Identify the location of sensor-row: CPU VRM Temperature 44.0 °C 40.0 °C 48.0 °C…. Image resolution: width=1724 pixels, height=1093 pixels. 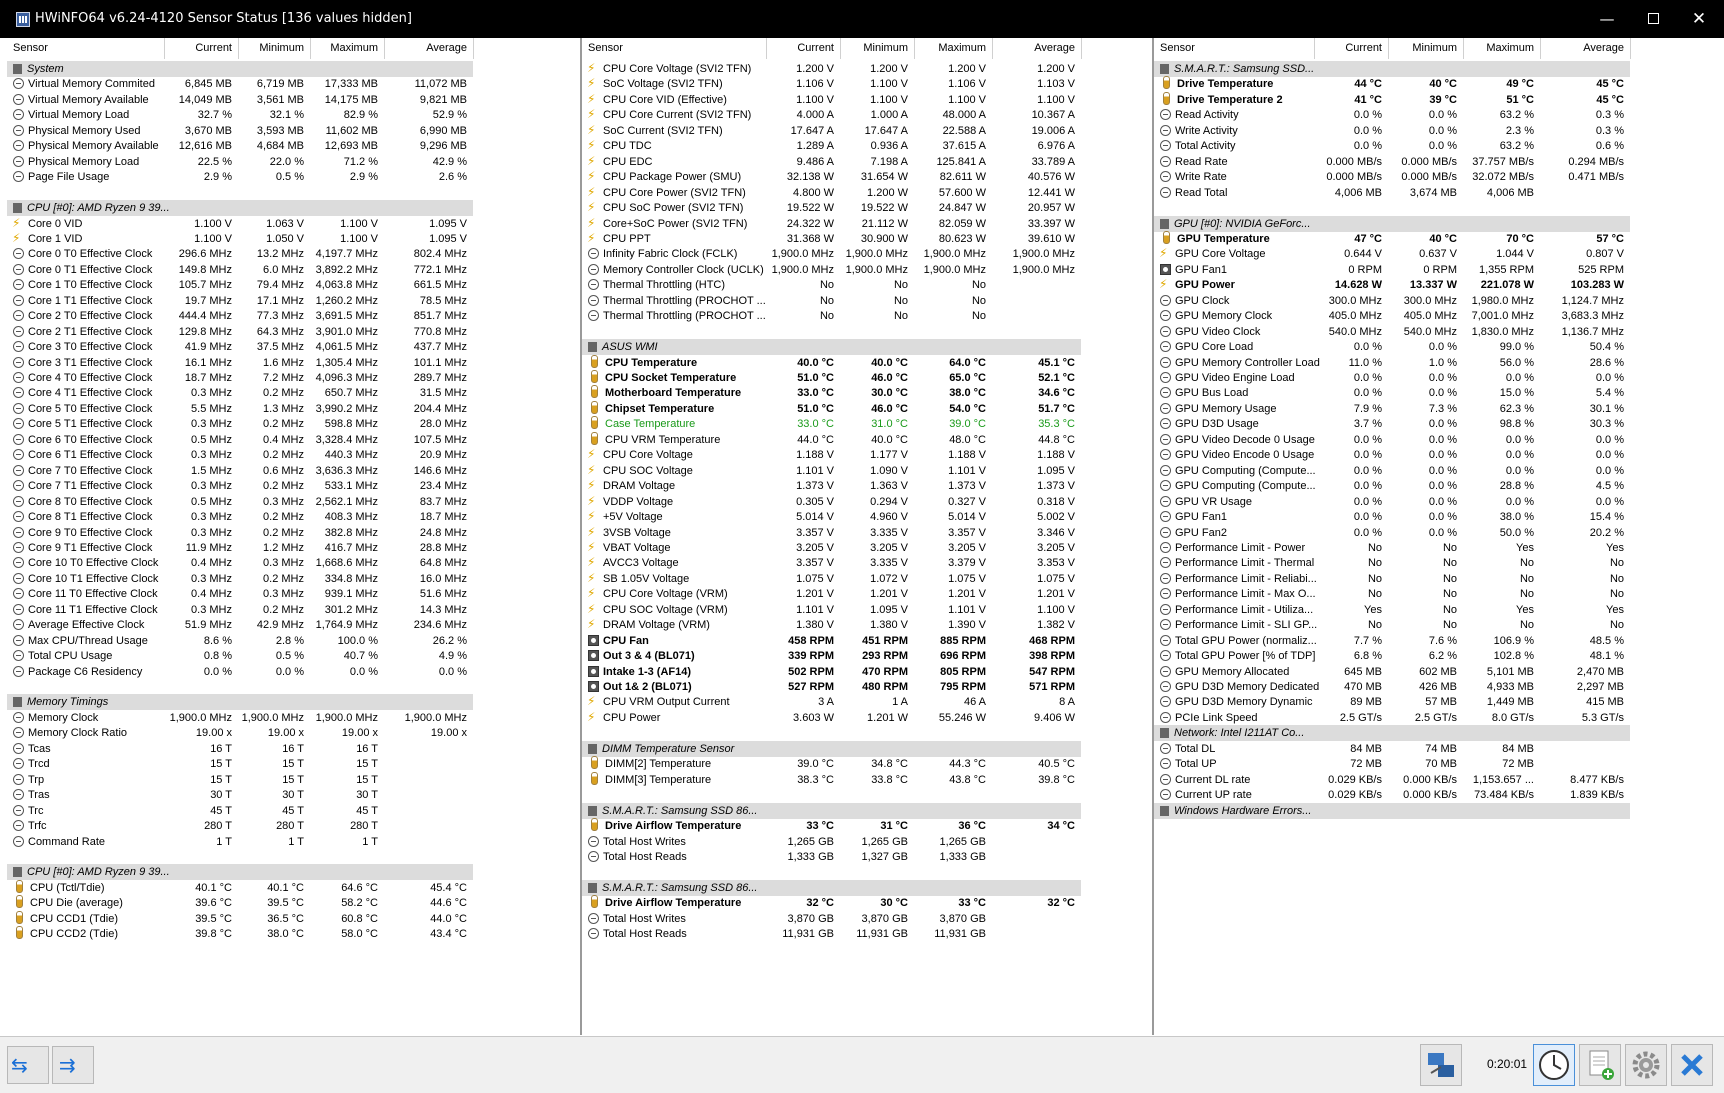
(831, 440).